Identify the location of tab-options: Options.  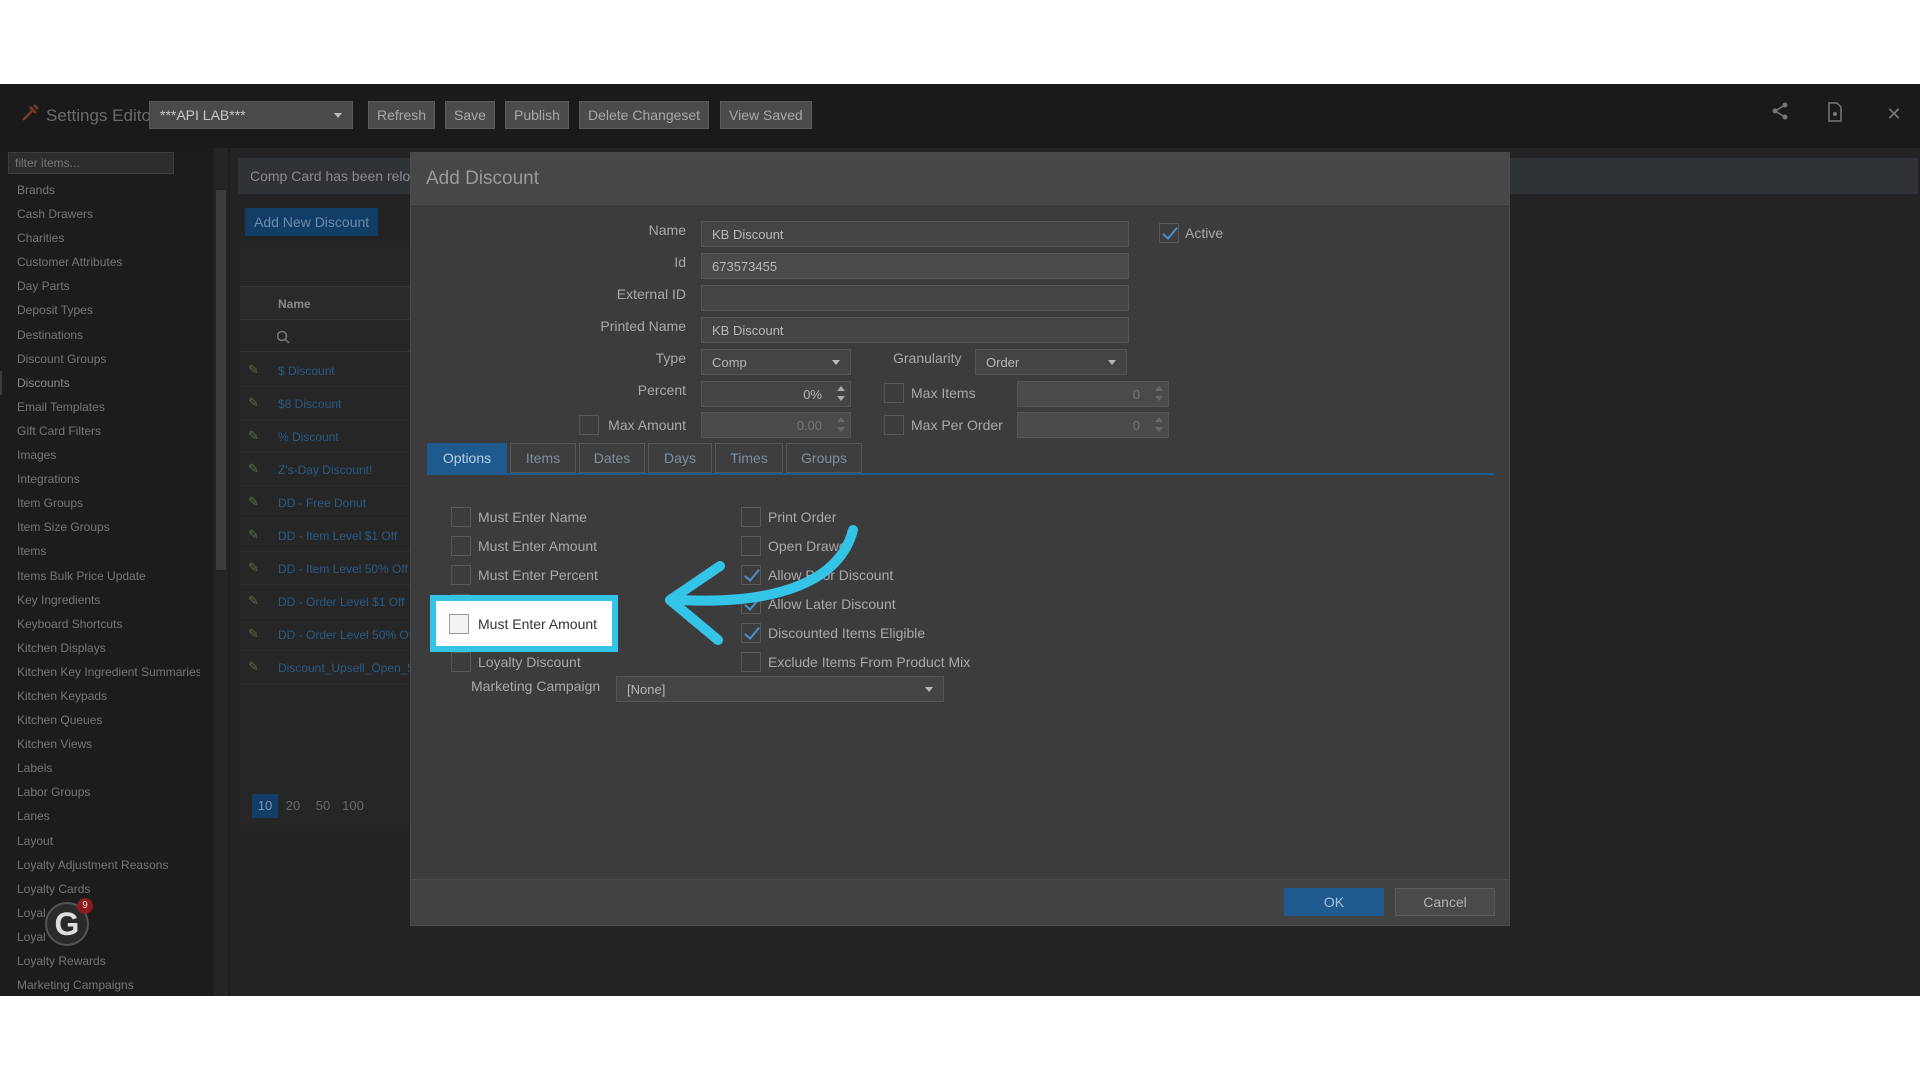
(467, 458).